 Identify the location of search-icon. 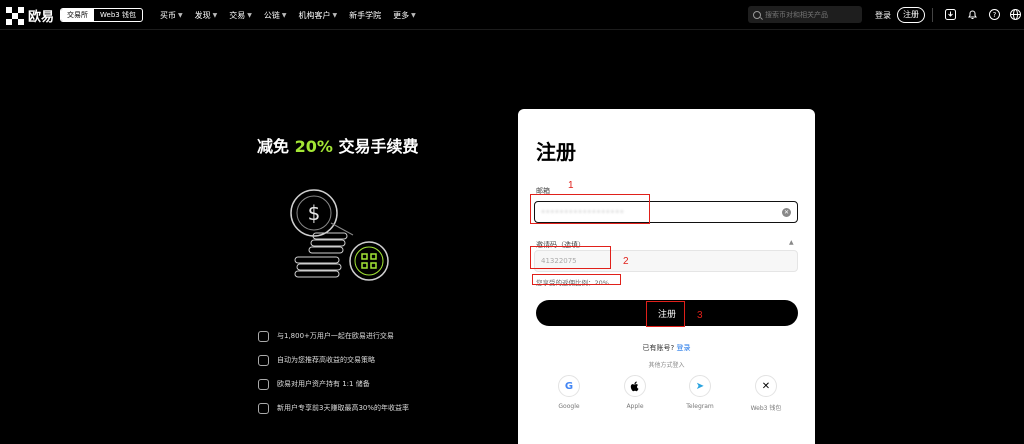
(757, 14).